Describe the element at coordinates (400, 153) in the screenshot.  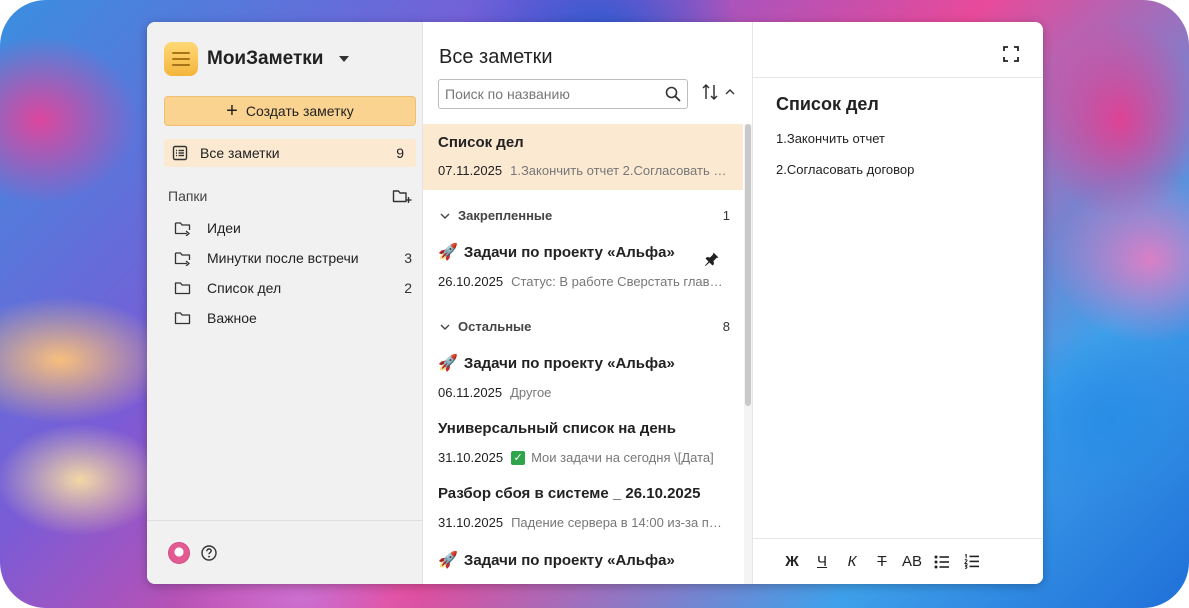
I see `all-notes-count: 9` at that location.